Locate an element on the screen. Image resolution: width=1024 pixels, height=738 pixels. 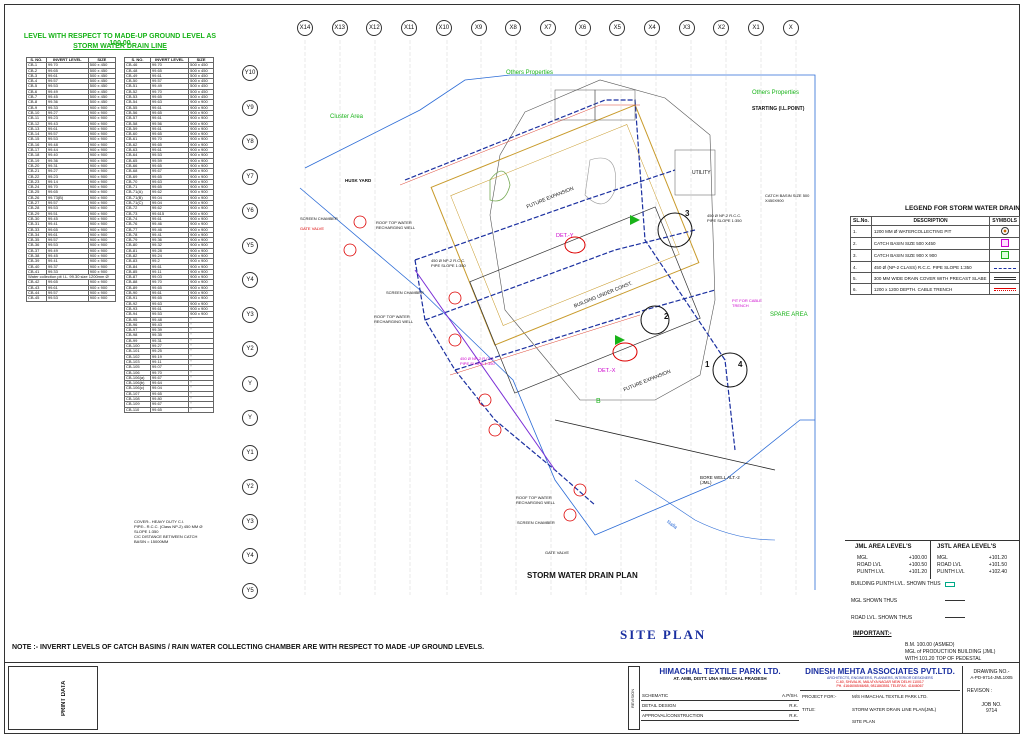
label-gate-valve-1: GATE VALVE is located at coordinates (312, 228).